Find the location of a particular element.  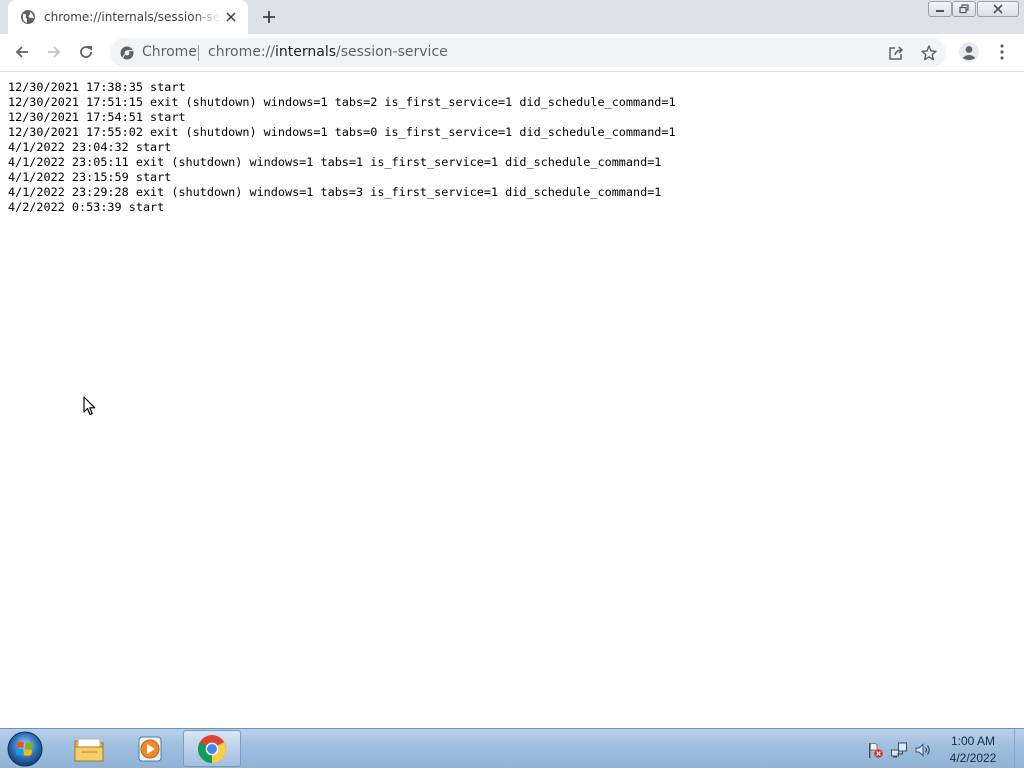

log-line: 4/1/2022 23:15:59 start is located at coordinates (90, 177).